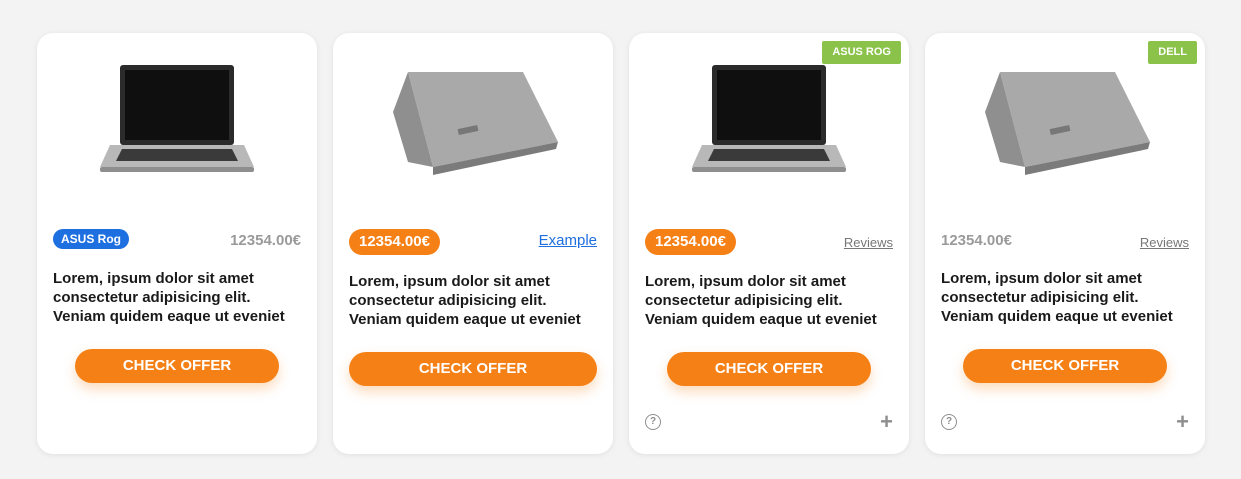  Describe the element at coordinates (91, 239) in the screenshot. I see `brand-pill: ASUS Rog` at that location.